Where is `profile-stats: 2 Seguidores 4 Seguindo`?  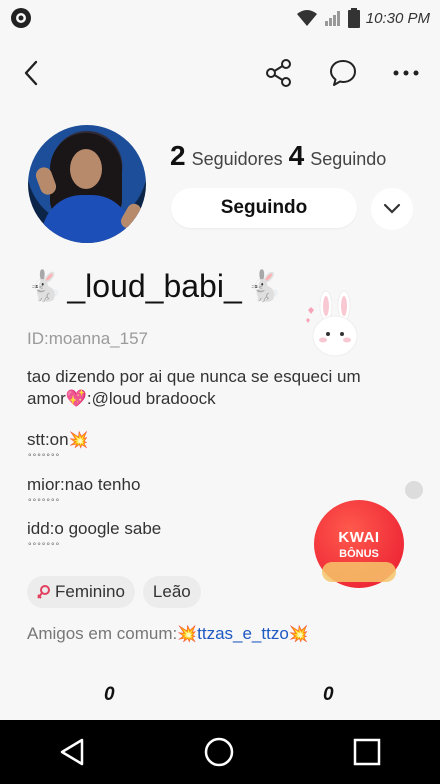 profile-stats: 2 Seguidores 4 Seguindo is located at coordinates (278, 156).